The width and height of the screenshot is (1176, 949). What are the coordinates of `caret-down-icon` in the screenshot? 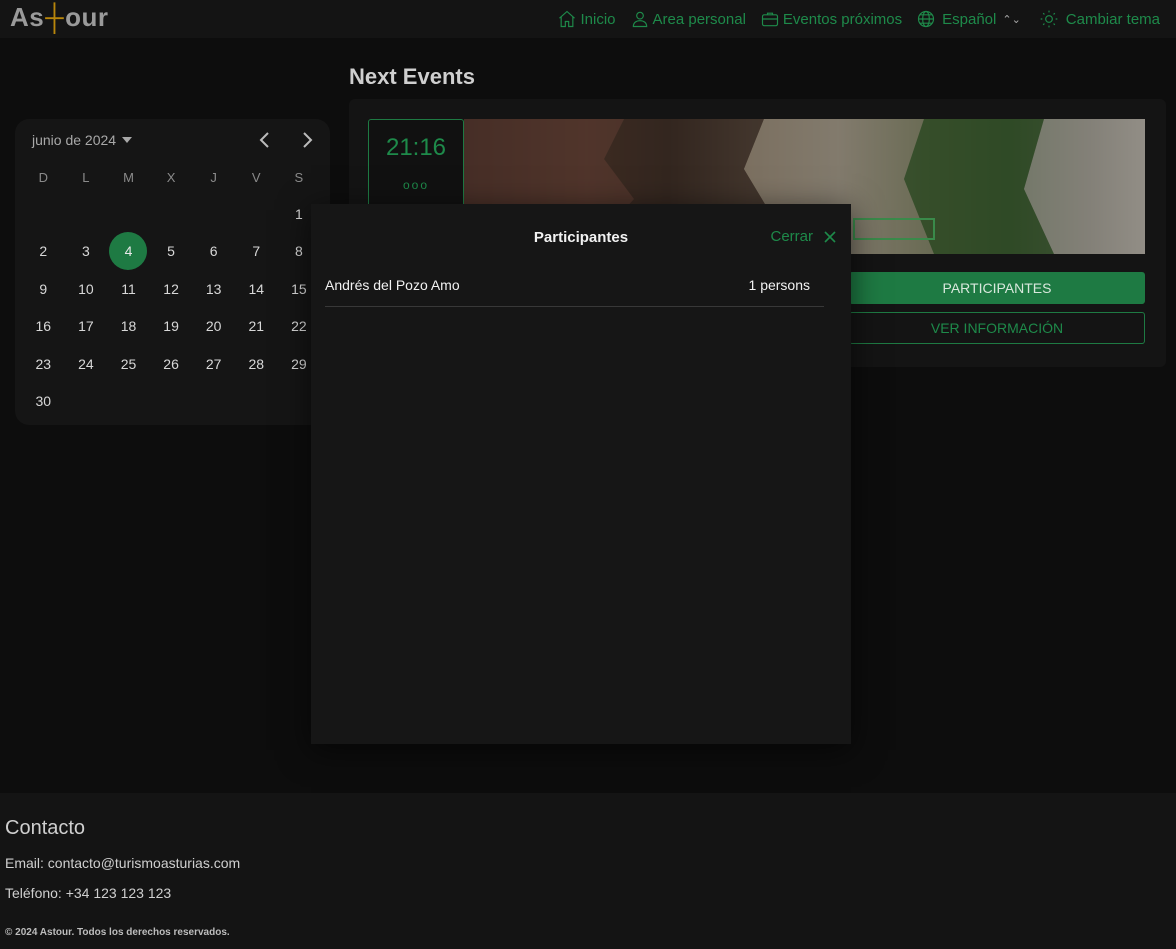 It's located at (127, 140).